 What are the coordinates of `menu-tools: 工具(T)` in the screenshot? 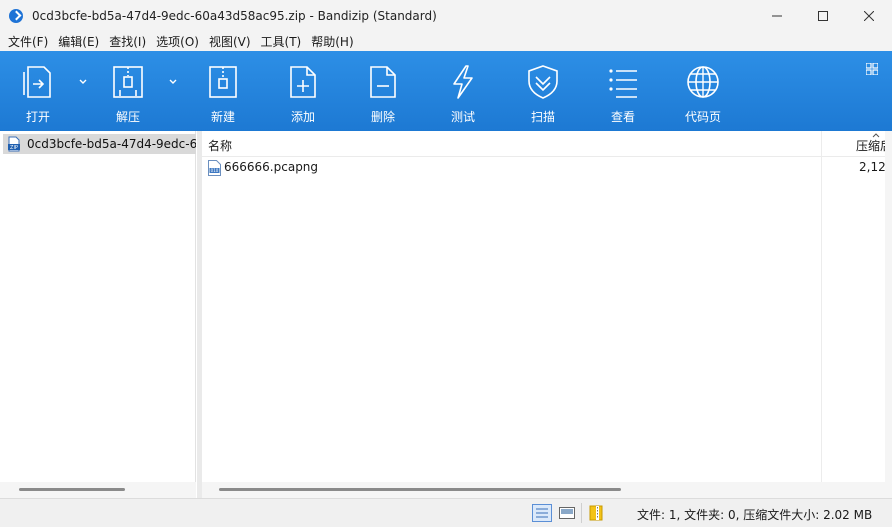 It's located at (281, 41).